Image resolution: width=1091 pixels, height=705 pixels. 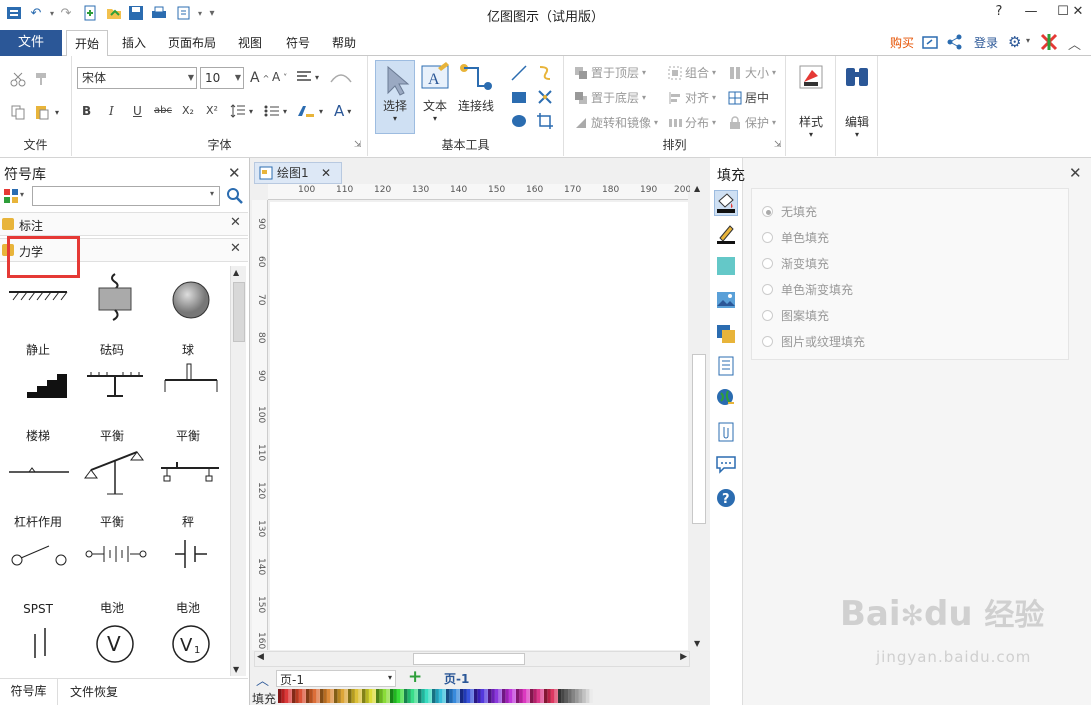 I want to click on hyperlink-panel-button, so click(x=726, y=398).